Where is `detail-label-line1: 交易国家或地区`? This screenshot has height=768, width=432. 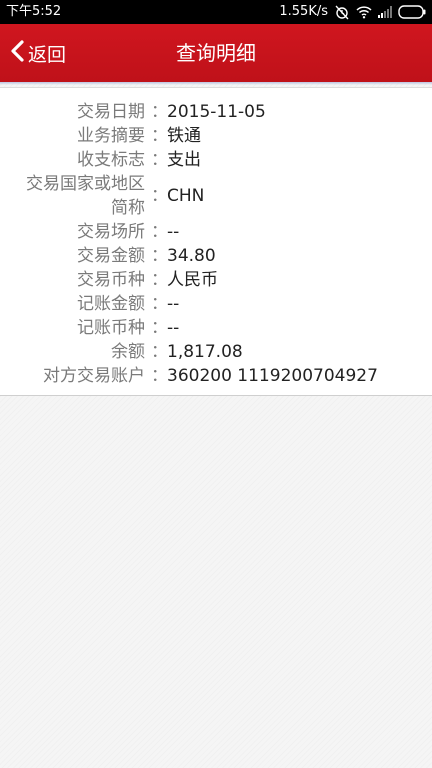 detail-label-line1: 交易国家或地区 is located at coordinates (85, 184).